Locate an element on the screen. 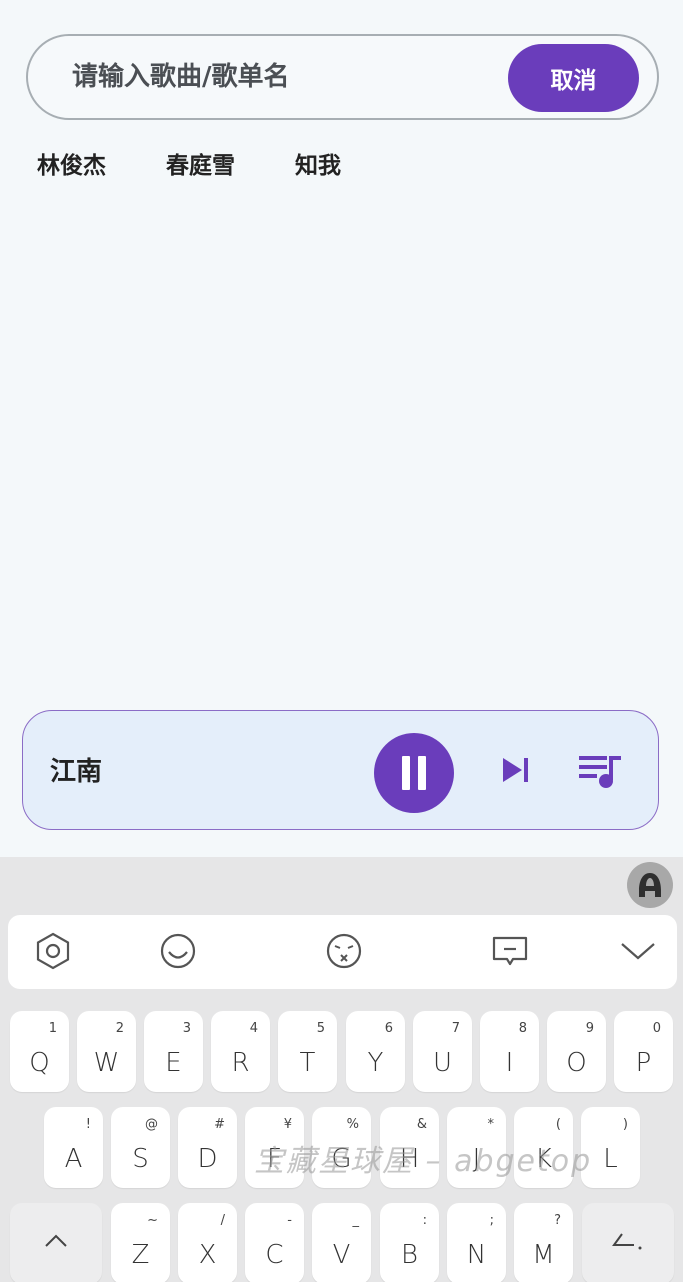 This screenshot has height=1282, width=683. key-n: ; N is located at coordinates (476, 1242).